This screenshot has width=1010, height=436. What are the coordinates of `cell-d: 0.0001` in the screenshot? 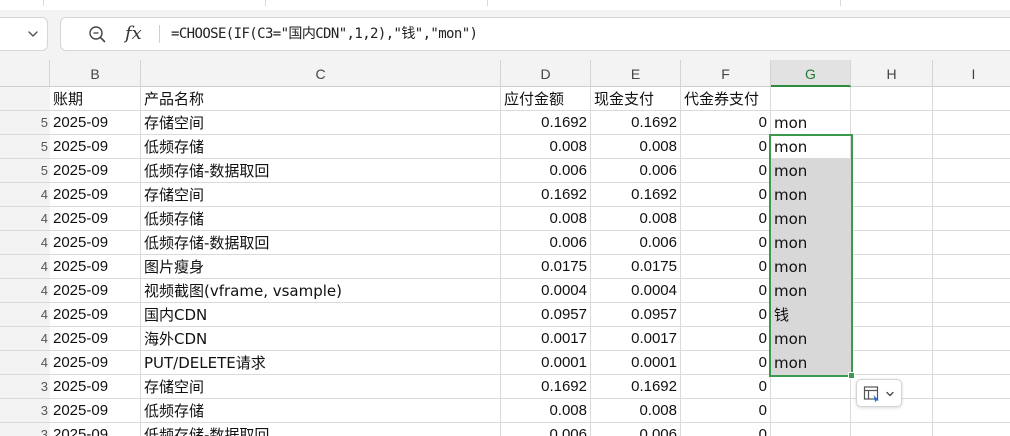 It's located at (546, 363).